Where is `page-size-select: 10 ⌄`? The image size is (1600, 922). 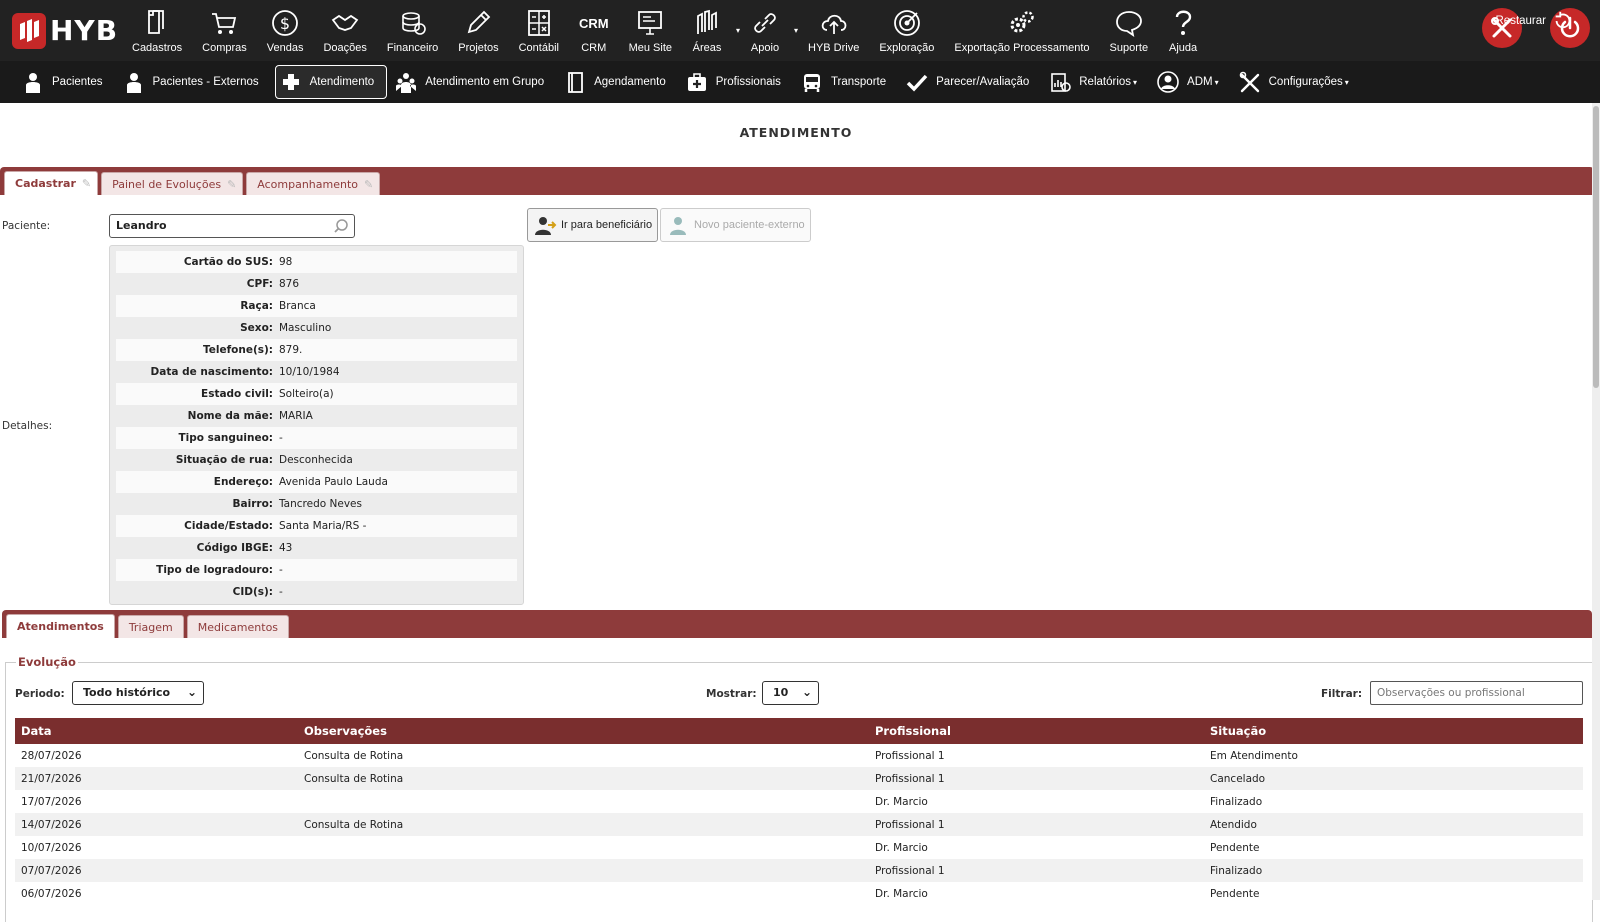 page-size-select: 10 ⌄ is located at coordinates (790, 693).